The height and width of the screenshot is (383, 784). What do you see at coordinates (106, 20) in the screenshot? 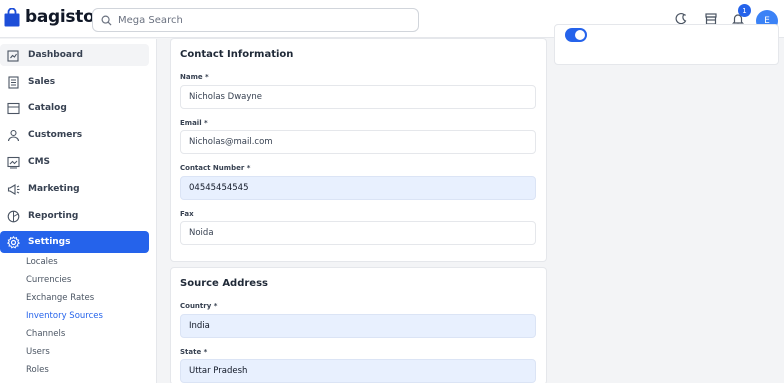
I see `search-icon` at bounding box center [106, 20].